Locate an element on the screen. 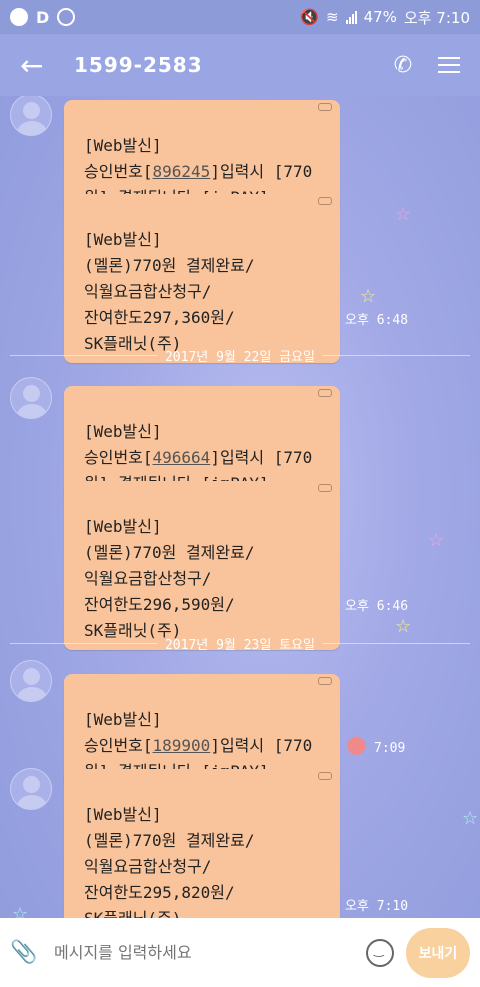 The width and height of the screenshot is (480, 987). status-right-icons: 🔇 ≋ 47% 오후 7:10 is located at coordinates (385, 17).